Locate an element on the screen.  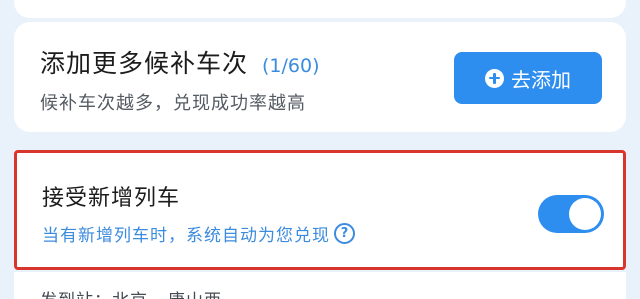
add-more-count: (1/60) is located at coordinates (291, 66).